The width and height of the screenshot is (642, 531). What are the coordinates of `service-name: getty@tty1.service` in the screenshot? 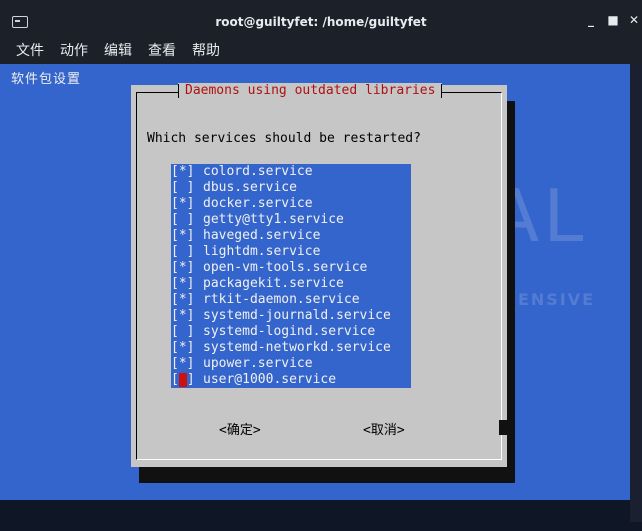 It's located at (273, 219).